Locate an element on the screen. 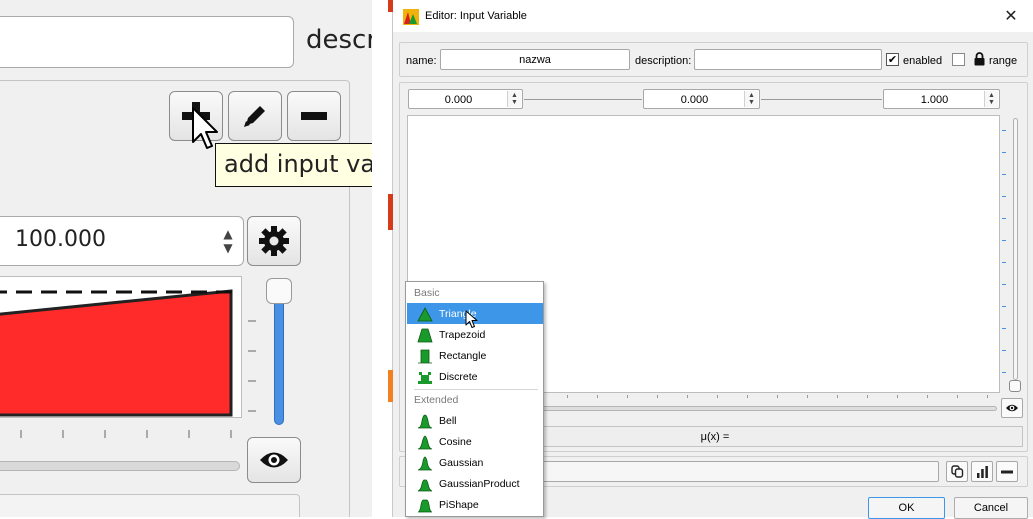 This screenshot has width=1033, height=519. tooltip: add input va is located at coordinates (293, 165).